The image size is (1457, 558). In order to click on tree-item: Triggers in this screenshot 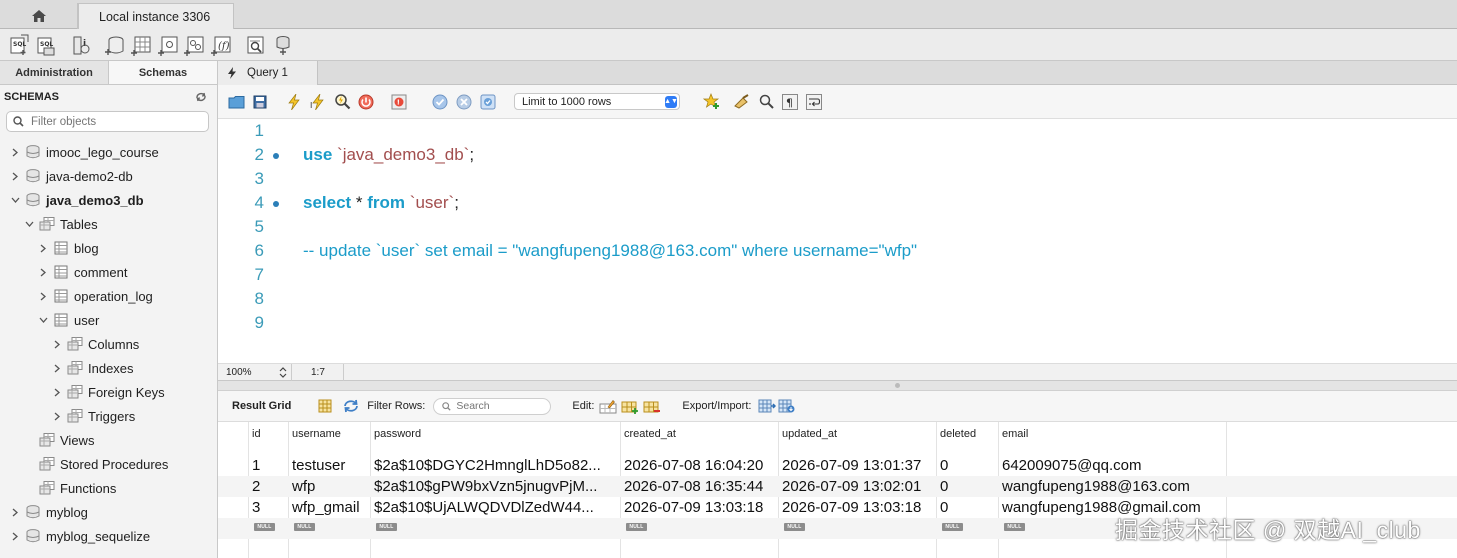, I will do `click(93, 416)`.